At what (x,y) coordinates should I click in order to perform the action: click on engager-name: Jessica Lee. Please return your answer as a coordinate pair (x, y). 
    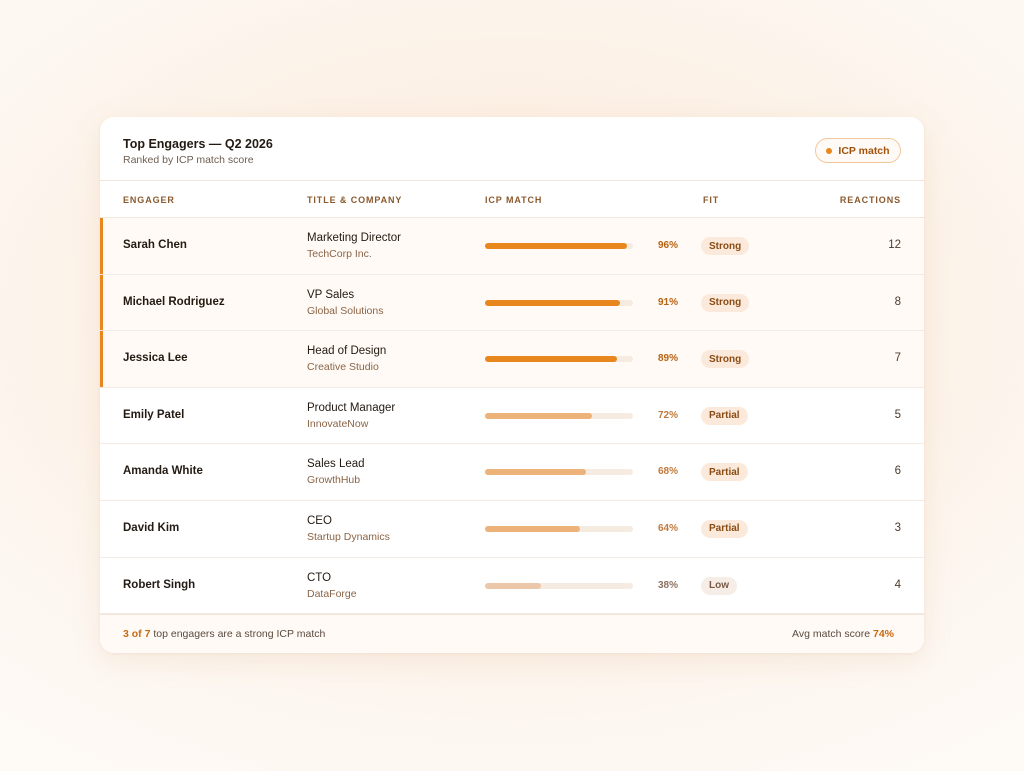
    Looking at the image, I should click on (155, 358).